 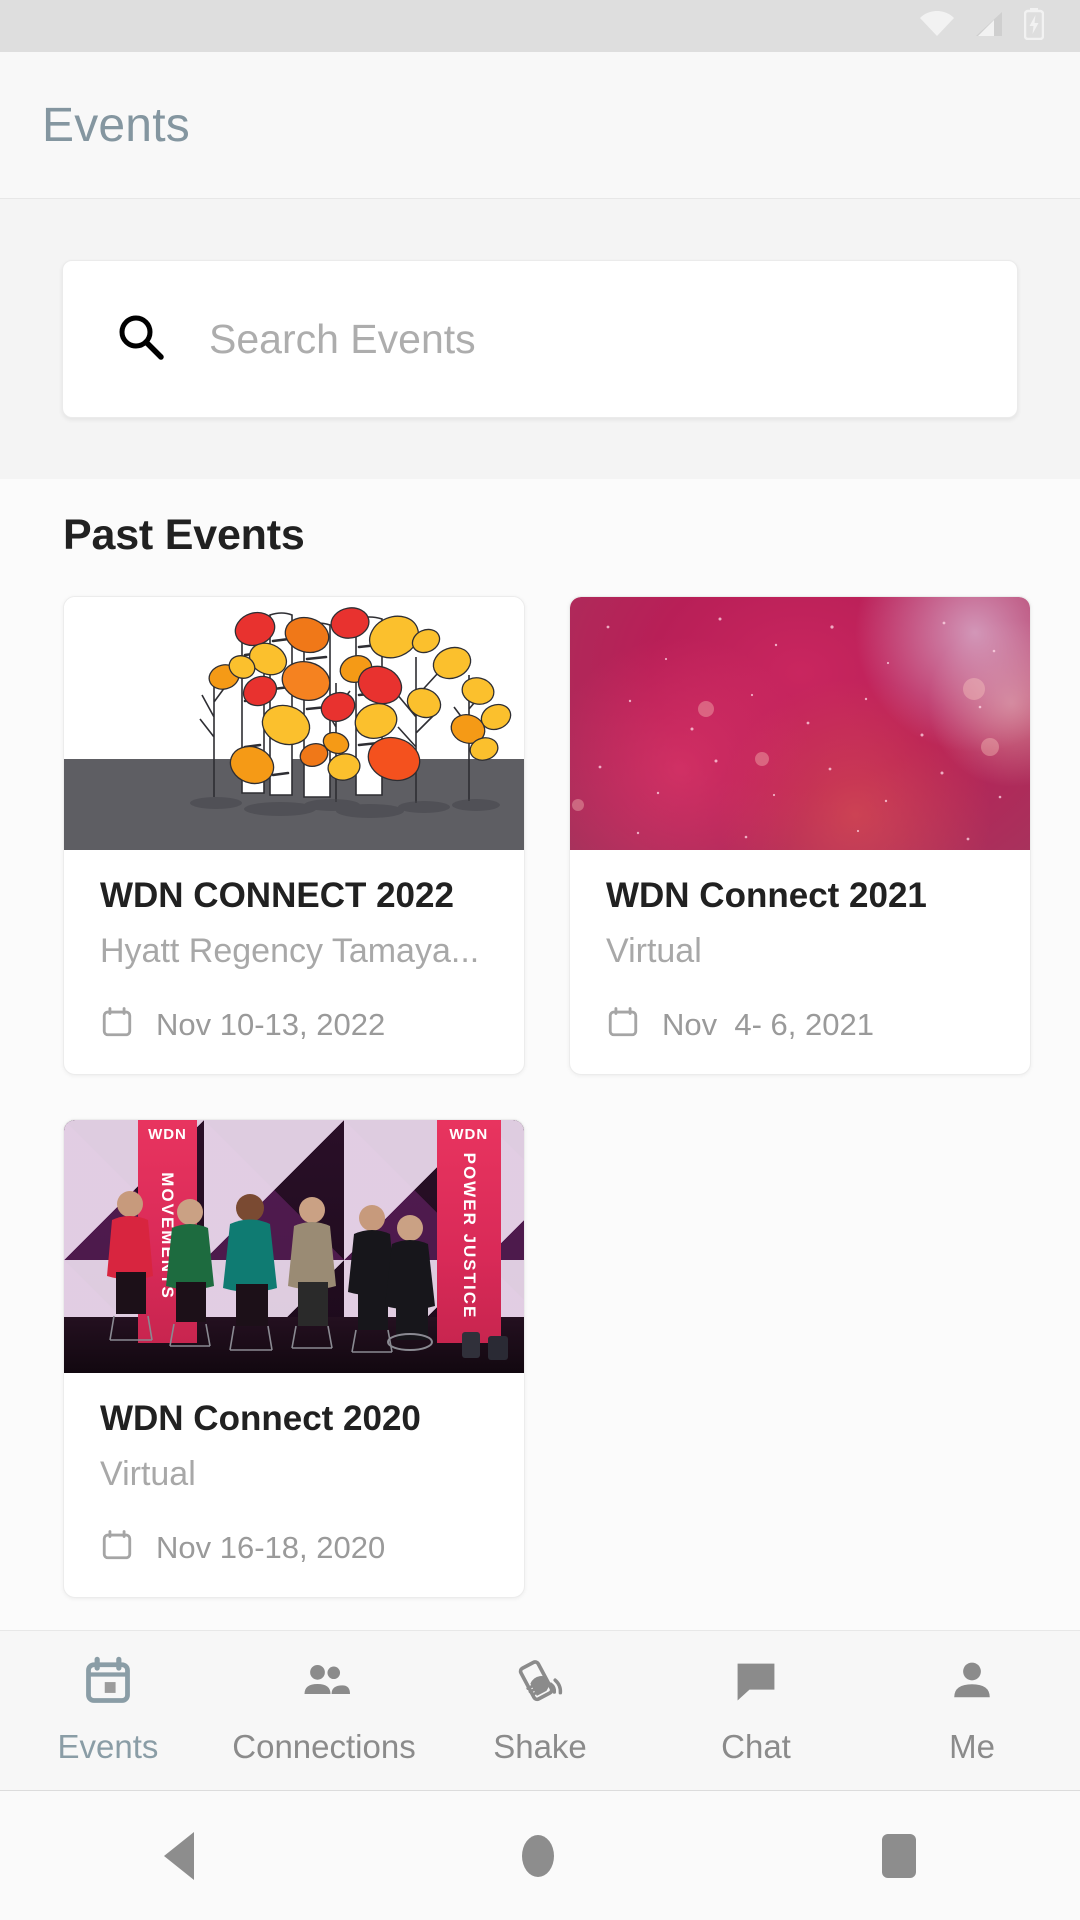 What do you see at coordinates (294, 723) in the screenshot?
I see `autumn-trees-illustration` at bounding box center [294, 723].